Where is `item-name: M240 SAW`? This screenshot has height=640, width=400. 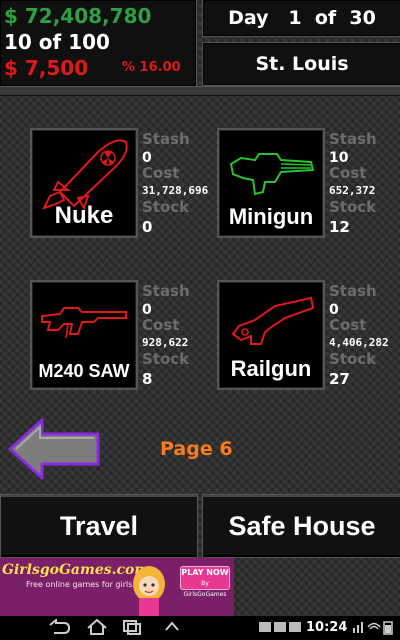 item-name: M240 SAW is located at coordinates (84, 371).